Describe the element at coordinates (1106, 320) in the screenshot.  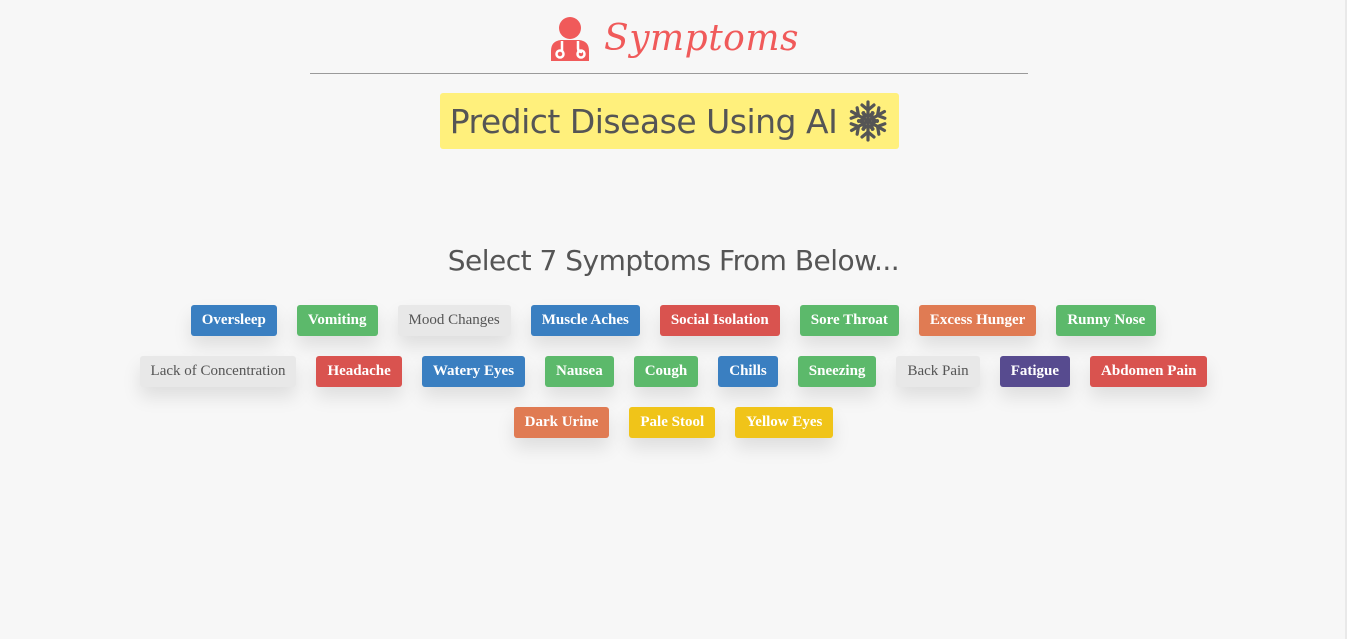
I see `symptom-chip-runny-nose: Runny Nose` at that location.